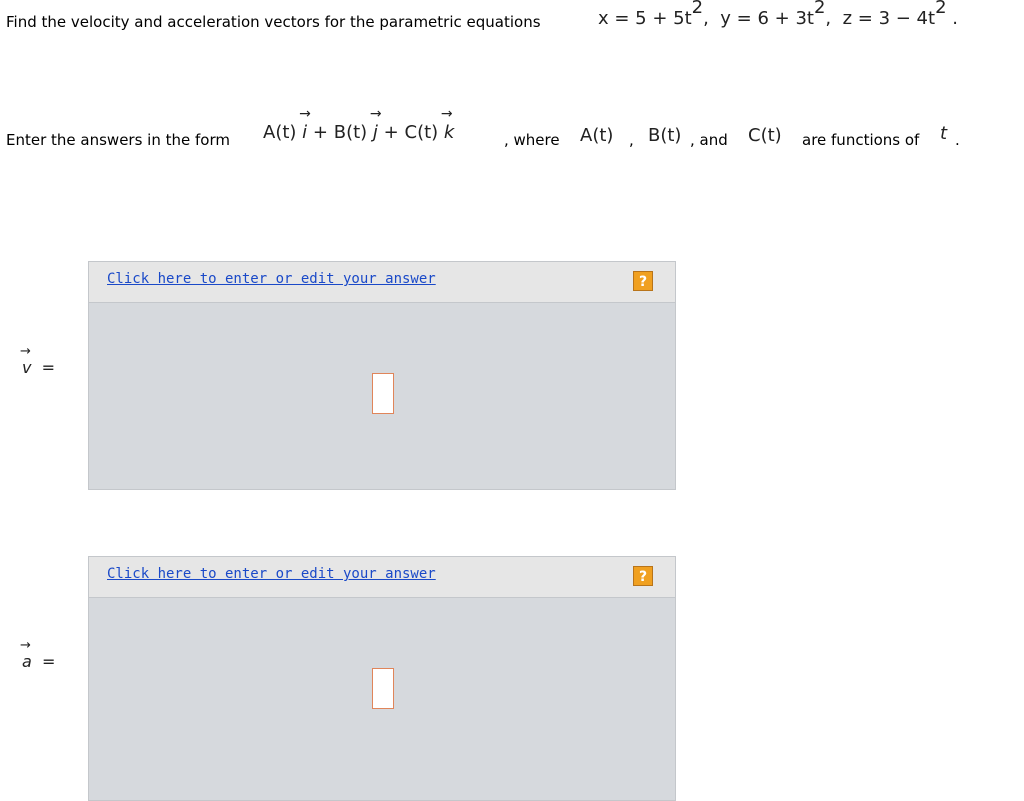 The image size is (1024, 801). What do you see at coordinates (271, 574) in the screenshot?
I see `acceleration-edit-answer-link: Click here to enter or edit your answer` at bounding box center [271, 574].